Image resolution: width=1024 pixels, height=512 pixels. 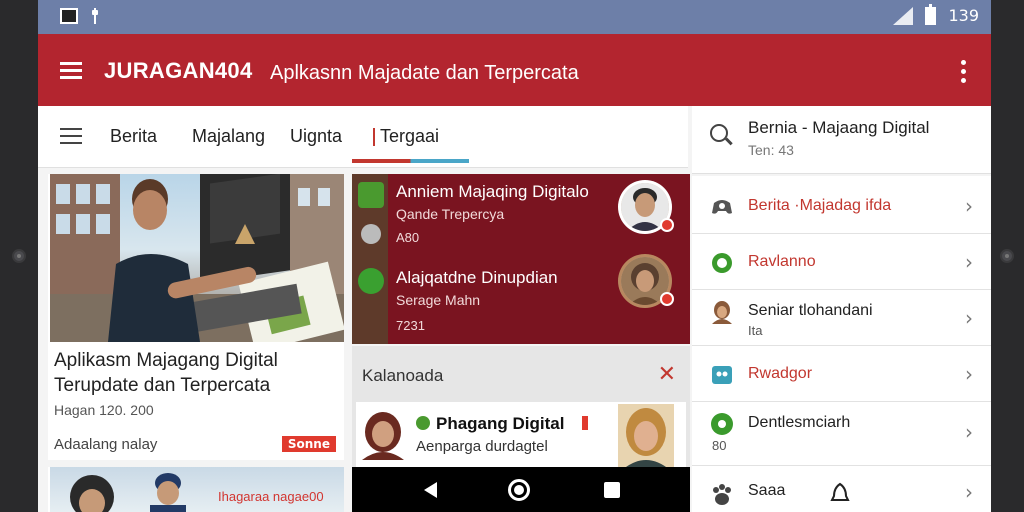 I want to click on list-item-label: Berita ·Majadag ifda, so click(x=820, y=205).